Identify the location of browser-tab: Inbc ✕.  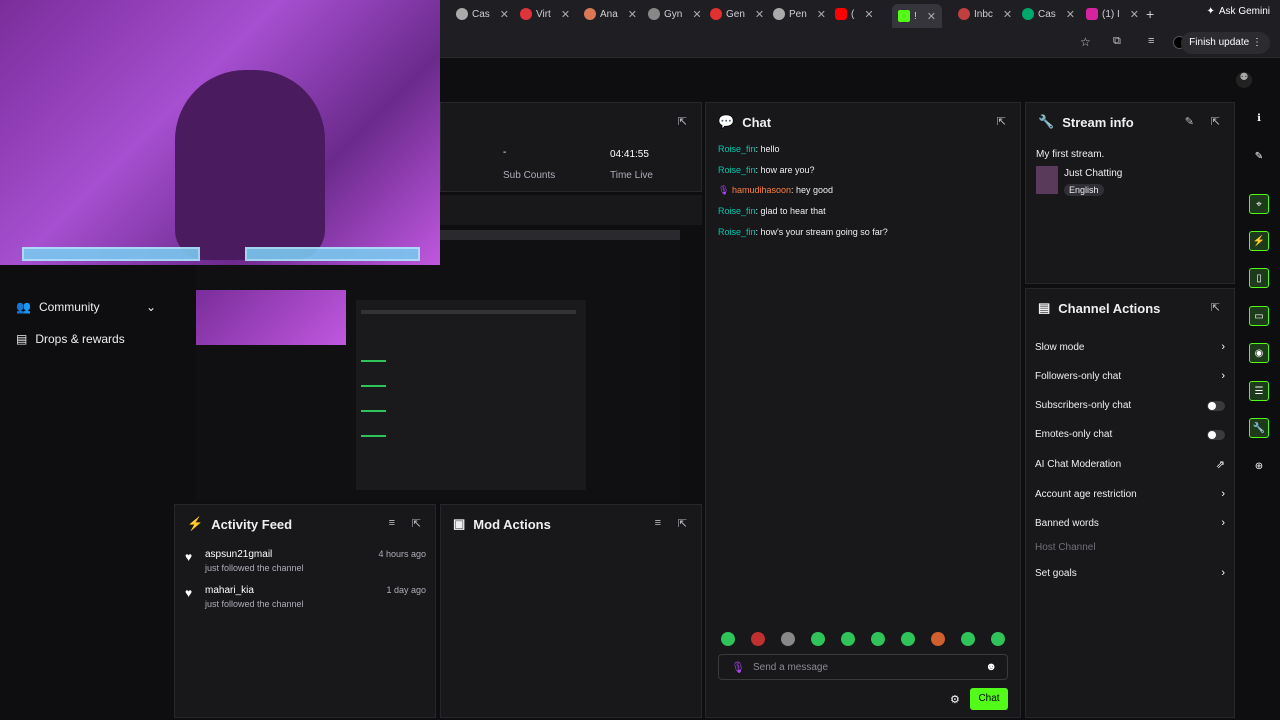
(985, 14).